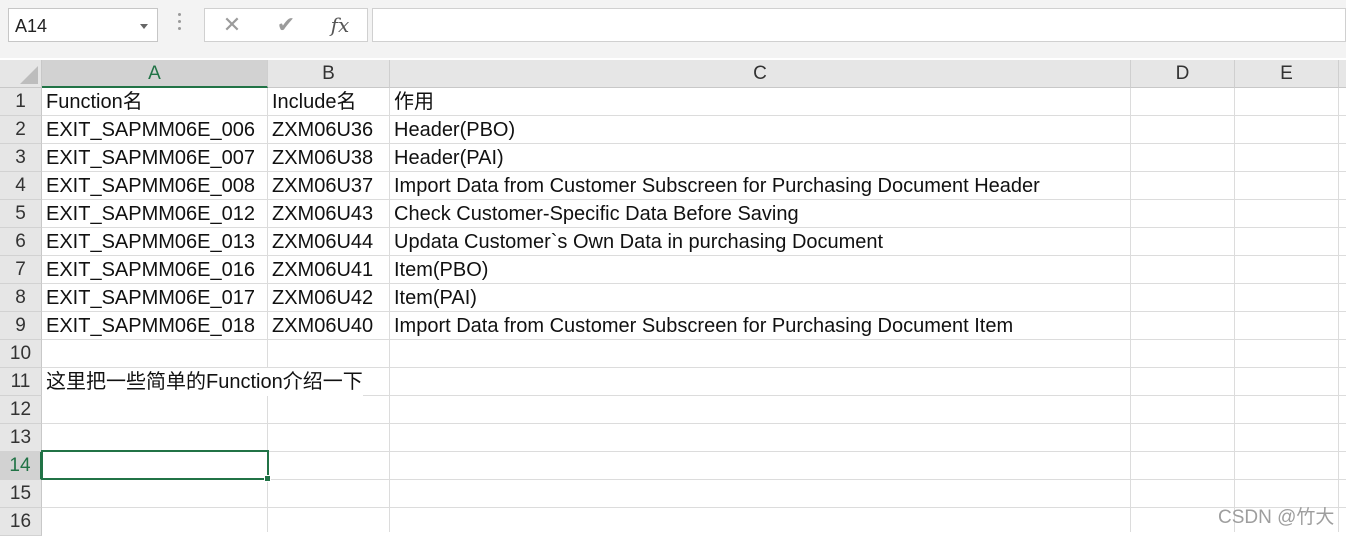  Describe the element at coordinates (31, 26) in the screenshot. I see `name-box-value: A14` at that location.